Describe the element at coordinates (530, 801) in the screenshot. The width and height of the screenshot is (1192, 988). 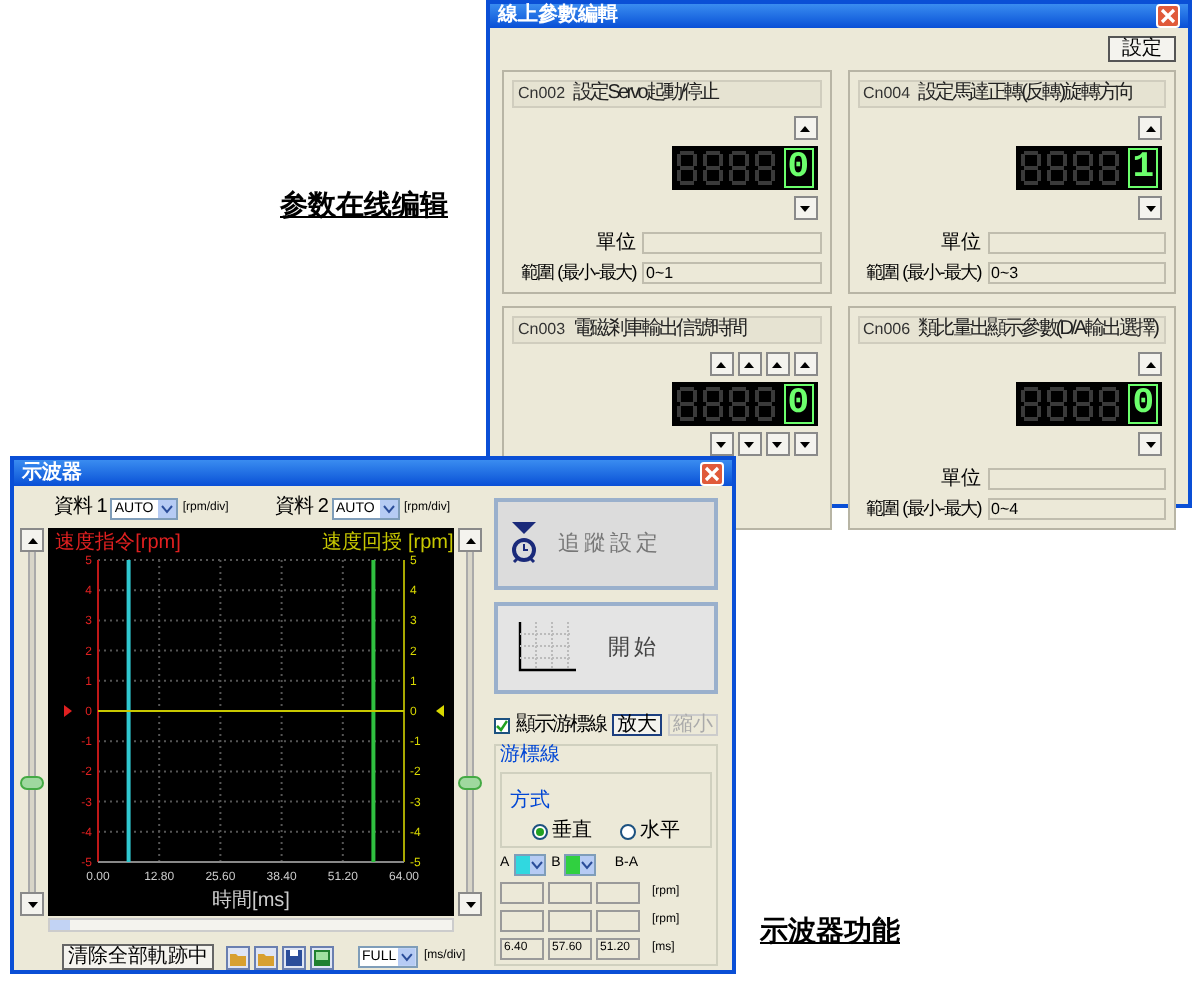
I see `group-title: 方式` at that location.